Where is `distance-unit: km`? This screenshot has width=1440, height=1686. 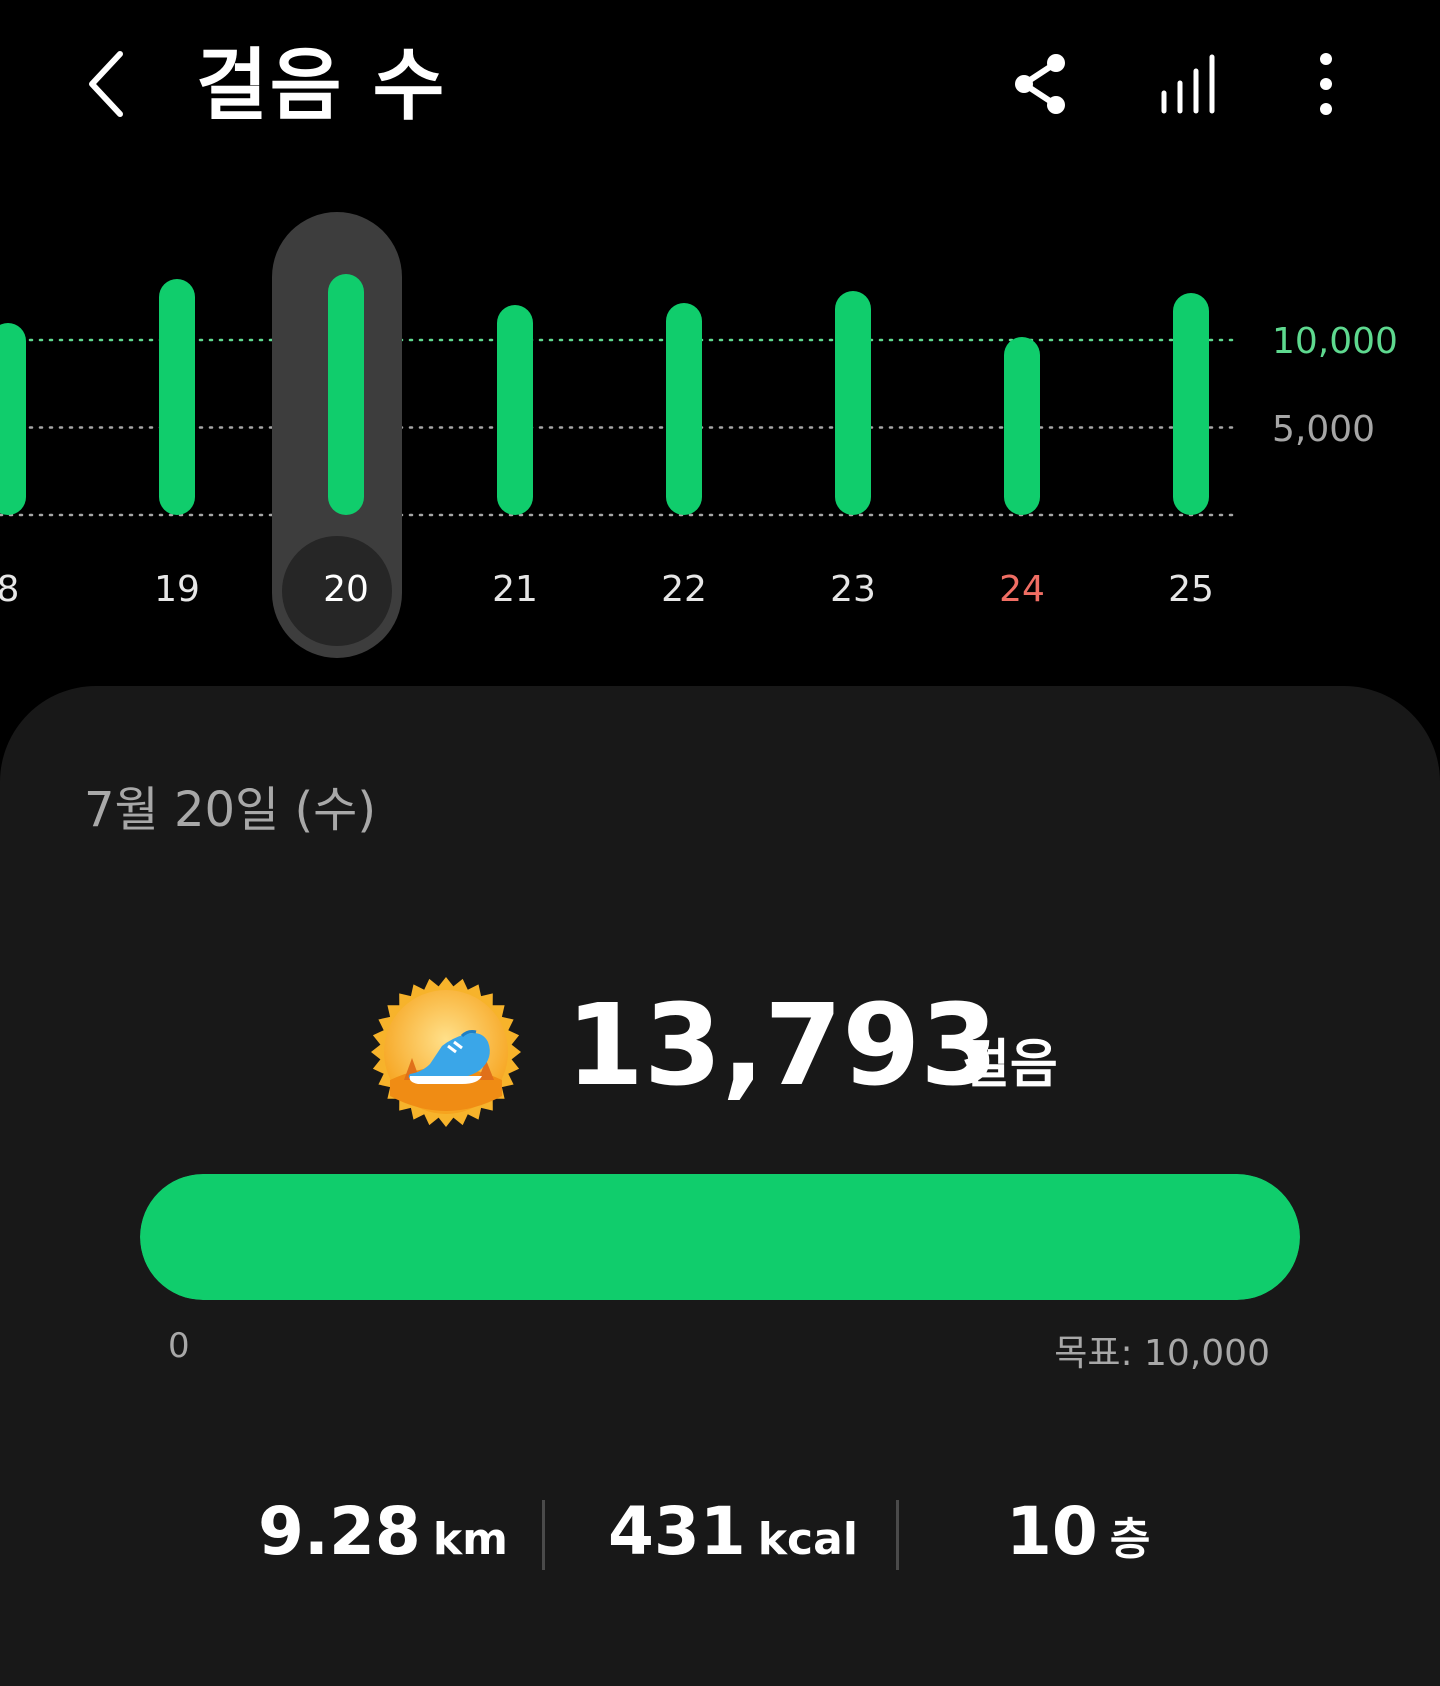 distance-unit: km is located at coordinates (470, 1539).